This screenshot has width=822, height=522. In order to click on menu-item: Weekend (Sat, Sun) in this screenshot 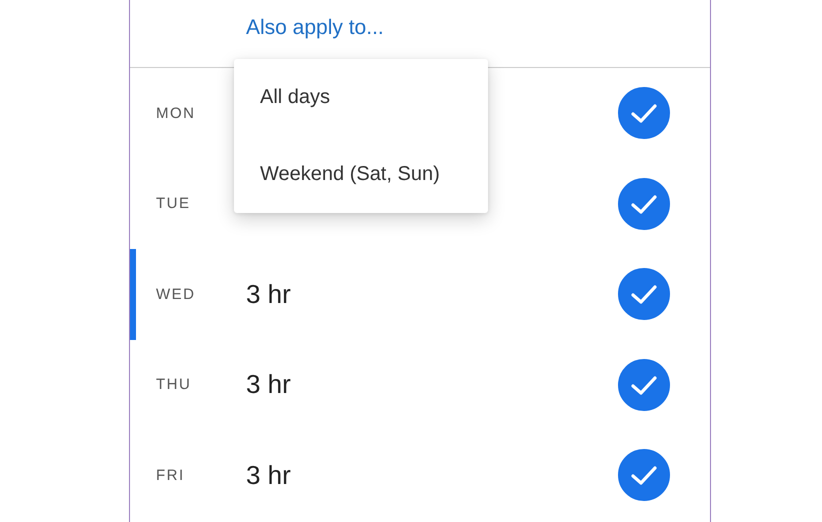, I will do `click(361, 174)`.